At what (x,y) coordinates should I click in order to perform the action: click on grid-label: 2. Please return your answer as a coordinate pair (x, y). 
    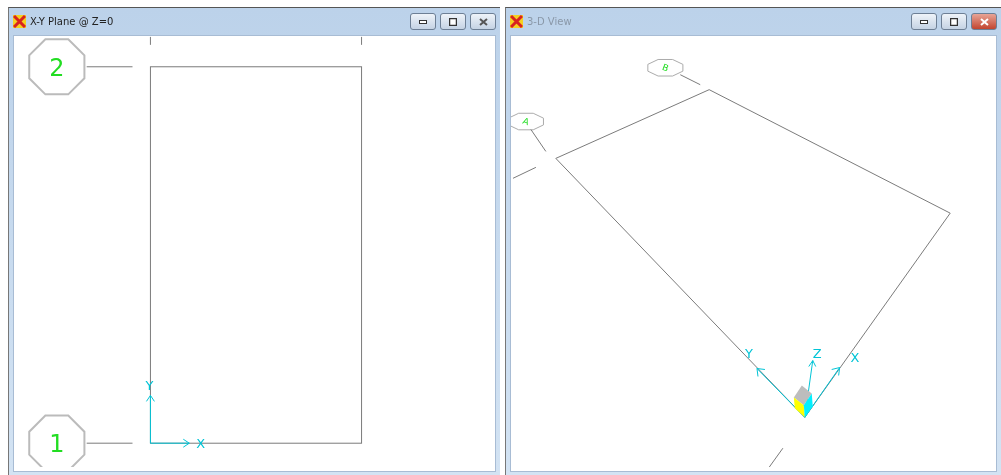
    Looking at the image, I should click on (57, 67).